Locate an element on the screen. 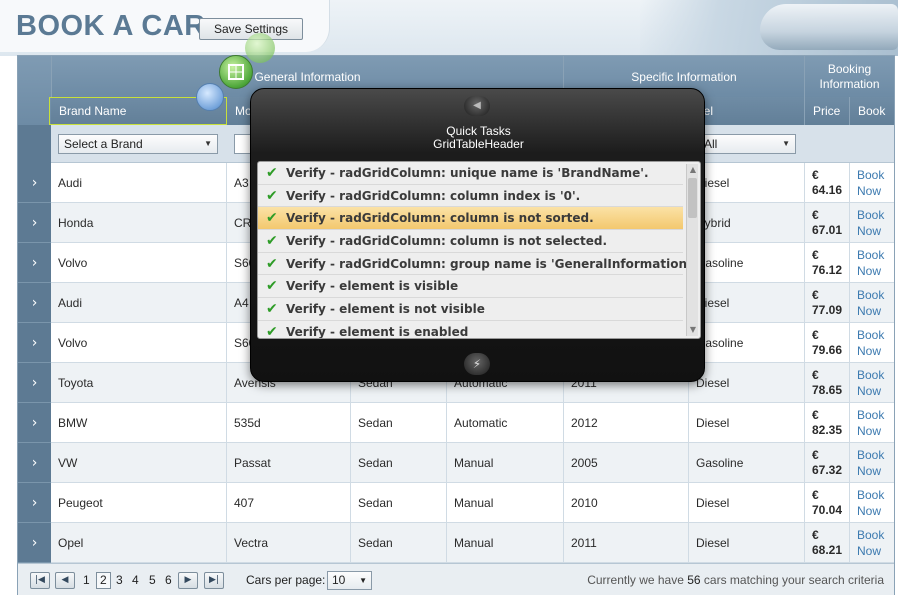 The width and height of the screenshot is (898, 604). price-value: 68.21 is located at coordinates (827, 550).